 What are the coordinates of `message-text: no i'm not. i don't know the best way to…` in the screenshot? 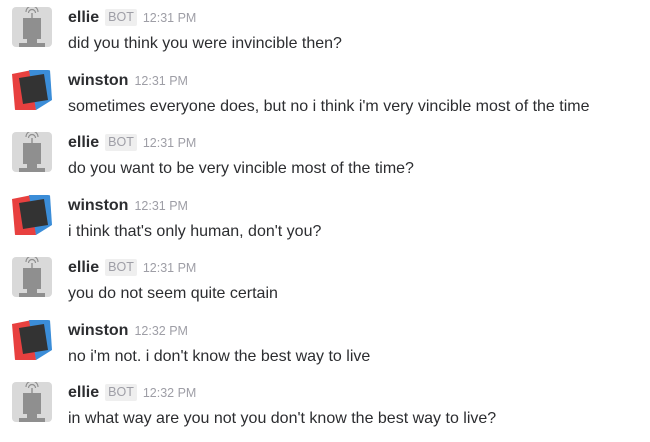 It's located at (219, 356).